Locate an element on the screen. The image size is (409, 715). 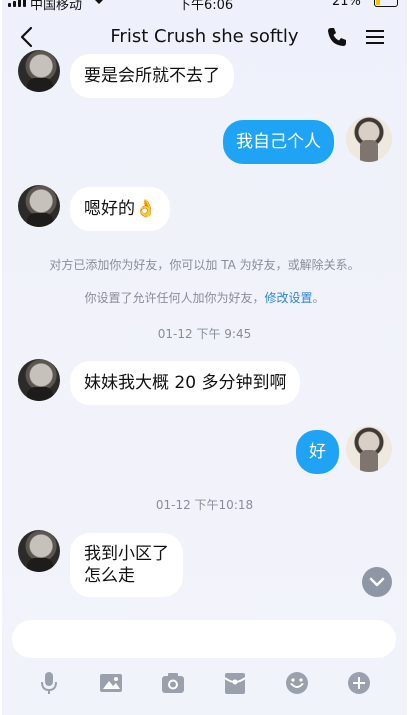
more-menu-button is located at coordinates (375, 37).